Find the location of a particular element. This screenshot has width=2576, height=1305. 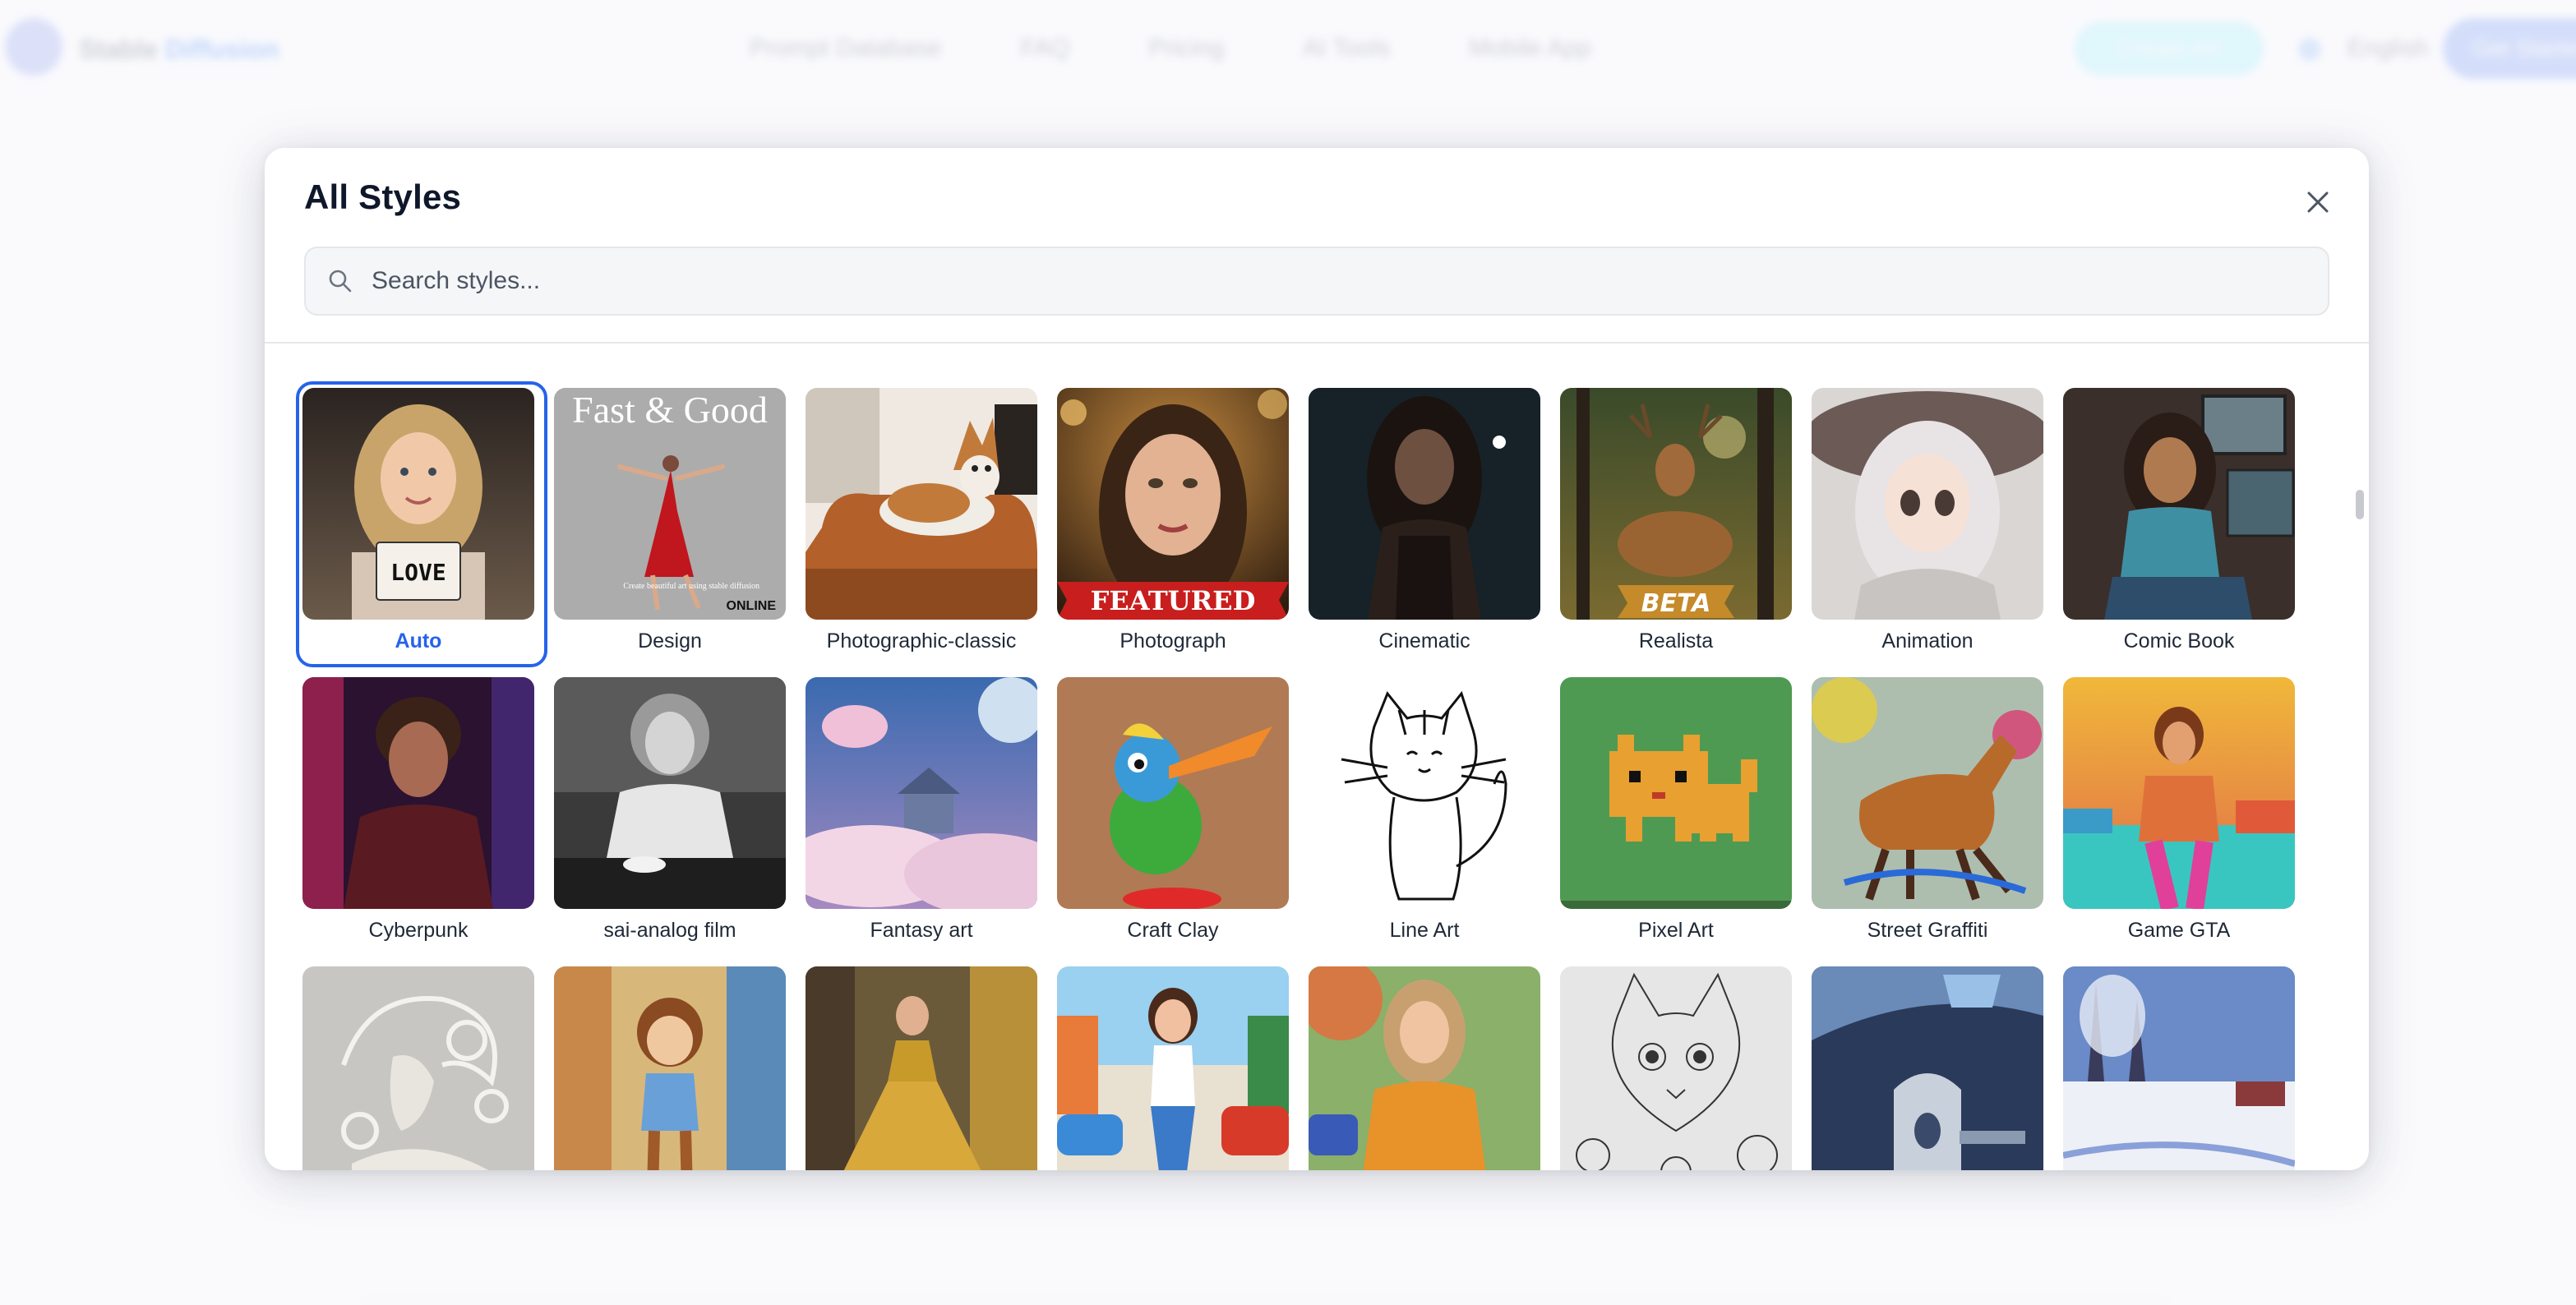

close-icon is located at coordinates (2318, 202).